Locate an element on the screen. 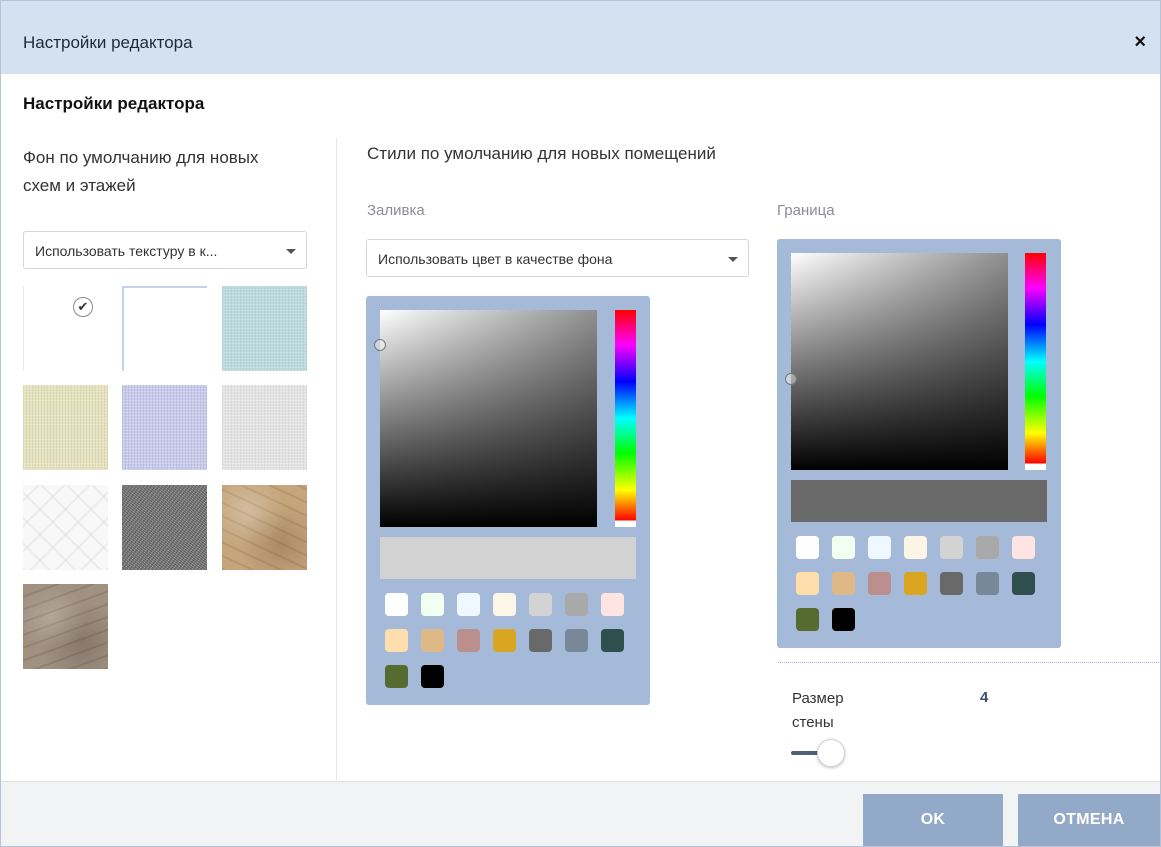 This screenshot has height=847, width=1161. texture-grey-linen is located at coordinates (264, 427).